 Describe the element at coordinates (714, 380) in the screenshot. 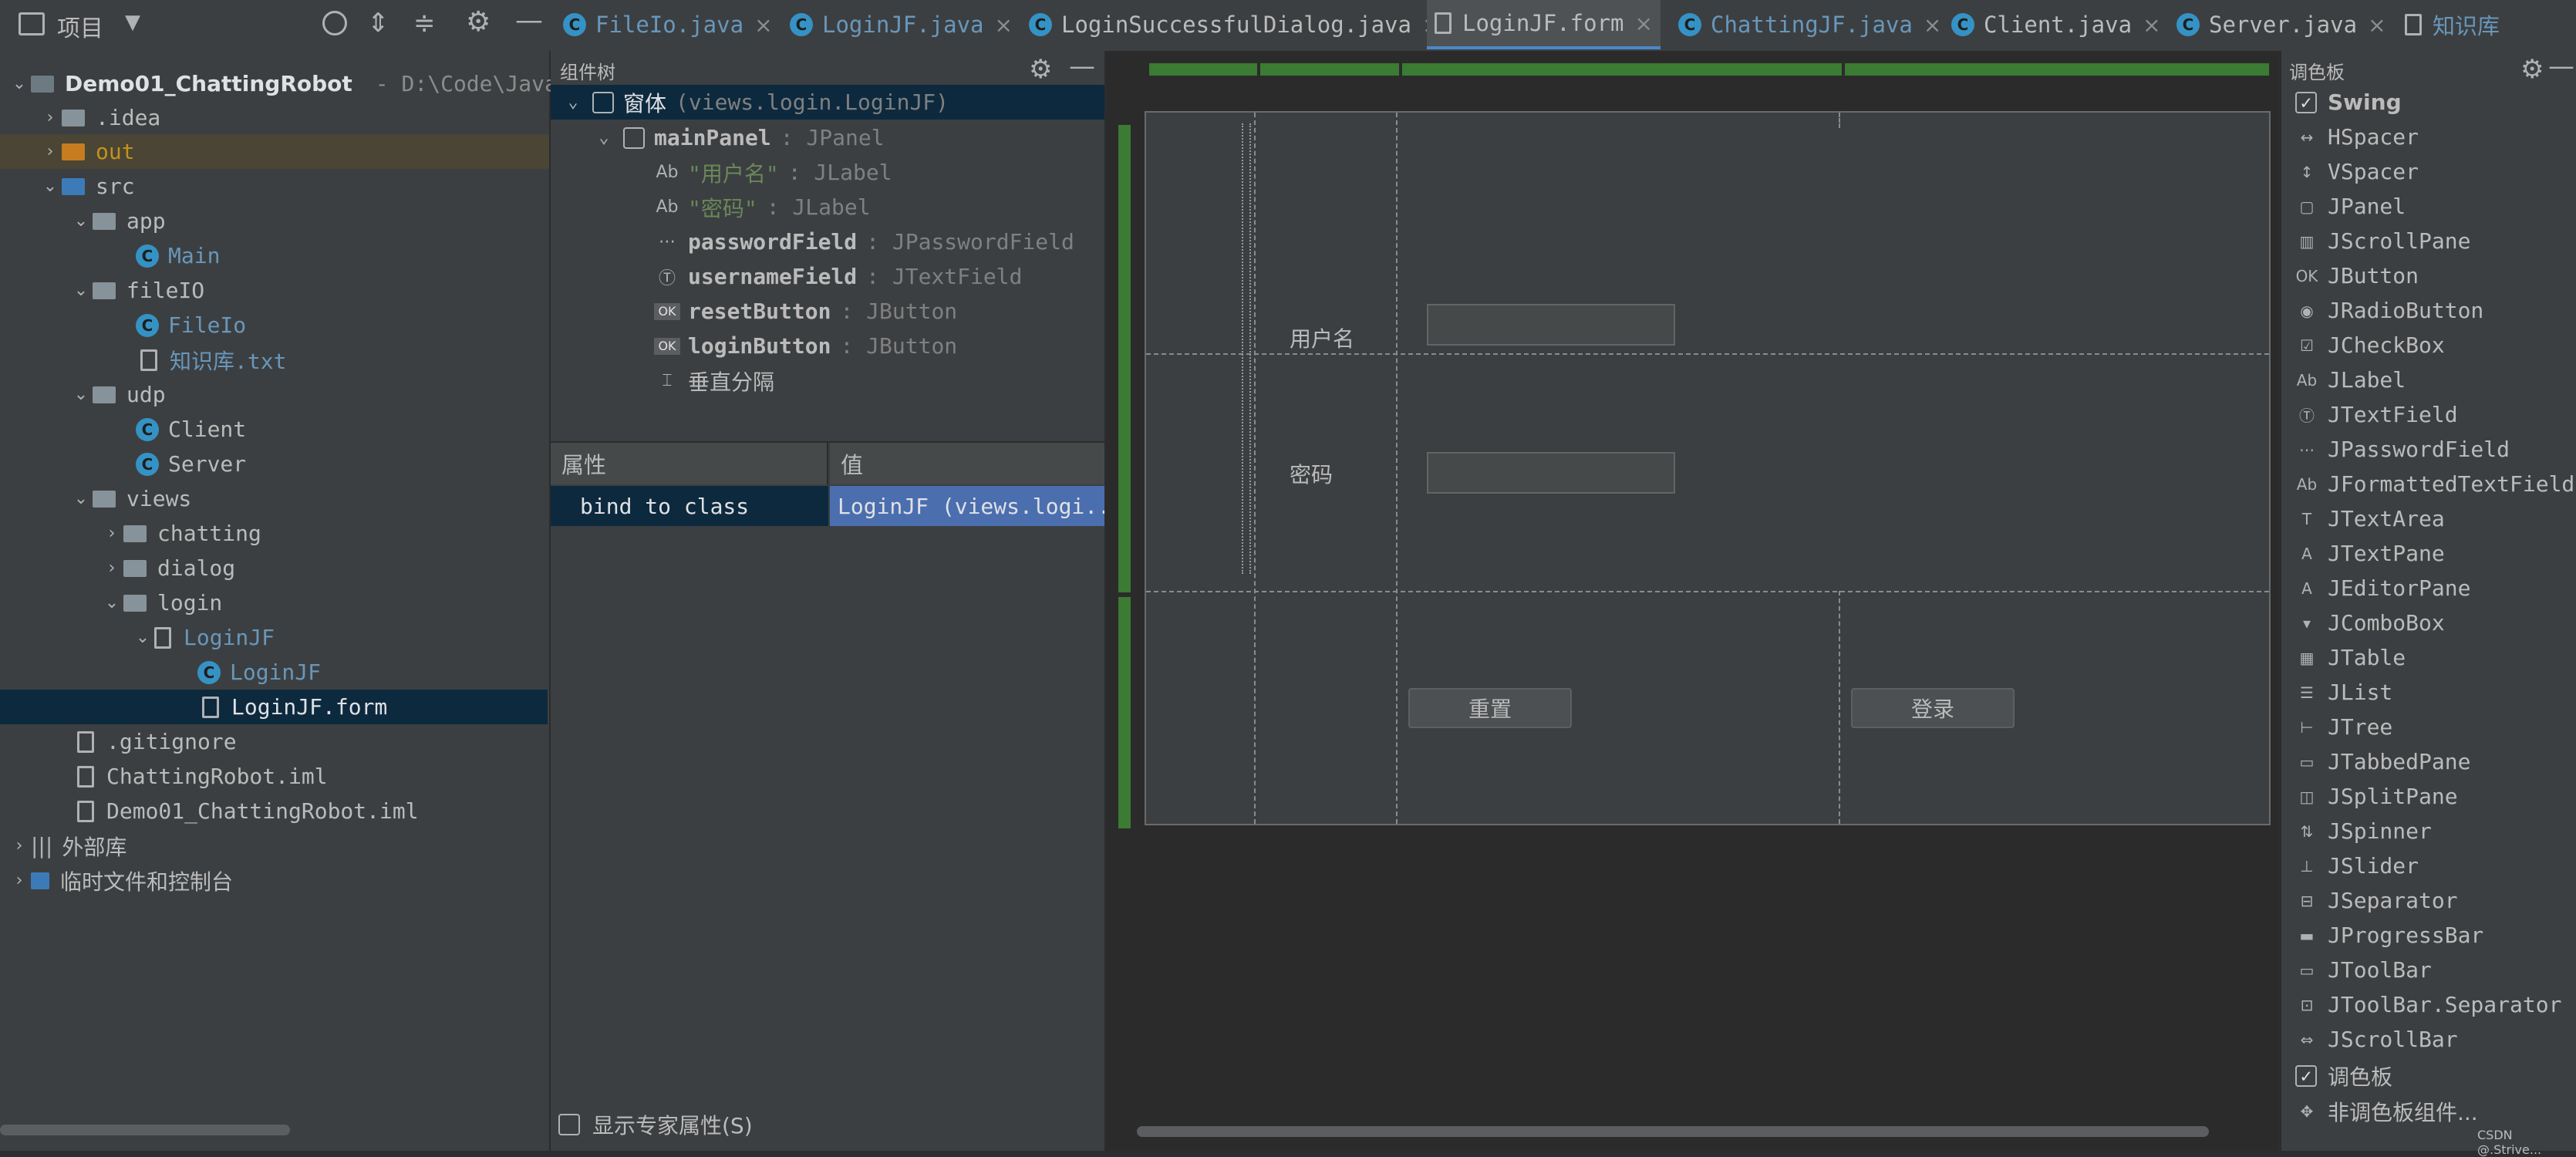

I see `comp-row-vspacer: ⌶ 垂直分隔` at that location.